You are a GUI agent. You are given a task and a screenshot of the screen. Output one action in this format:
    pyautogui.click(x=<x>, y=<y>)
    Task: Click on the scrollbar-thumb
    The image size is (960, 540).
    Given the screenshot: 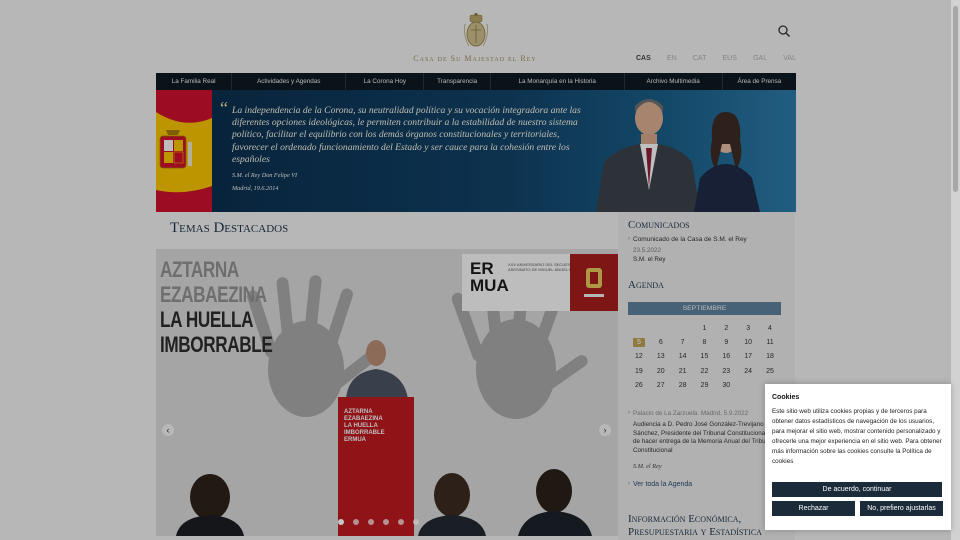 What is the action you would take?
    pyautogui.click(x=955, y=99)
    